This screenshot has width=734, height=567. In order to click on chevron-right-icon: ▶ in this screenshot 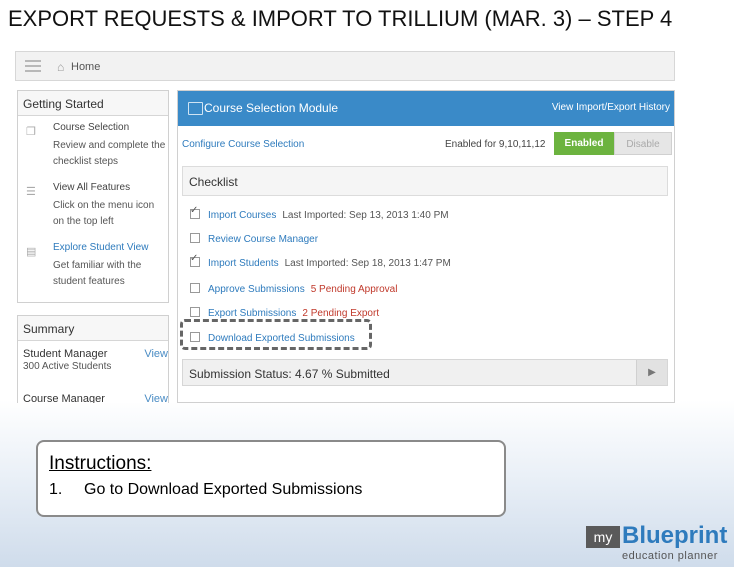, I will do `click(651, 372)`.